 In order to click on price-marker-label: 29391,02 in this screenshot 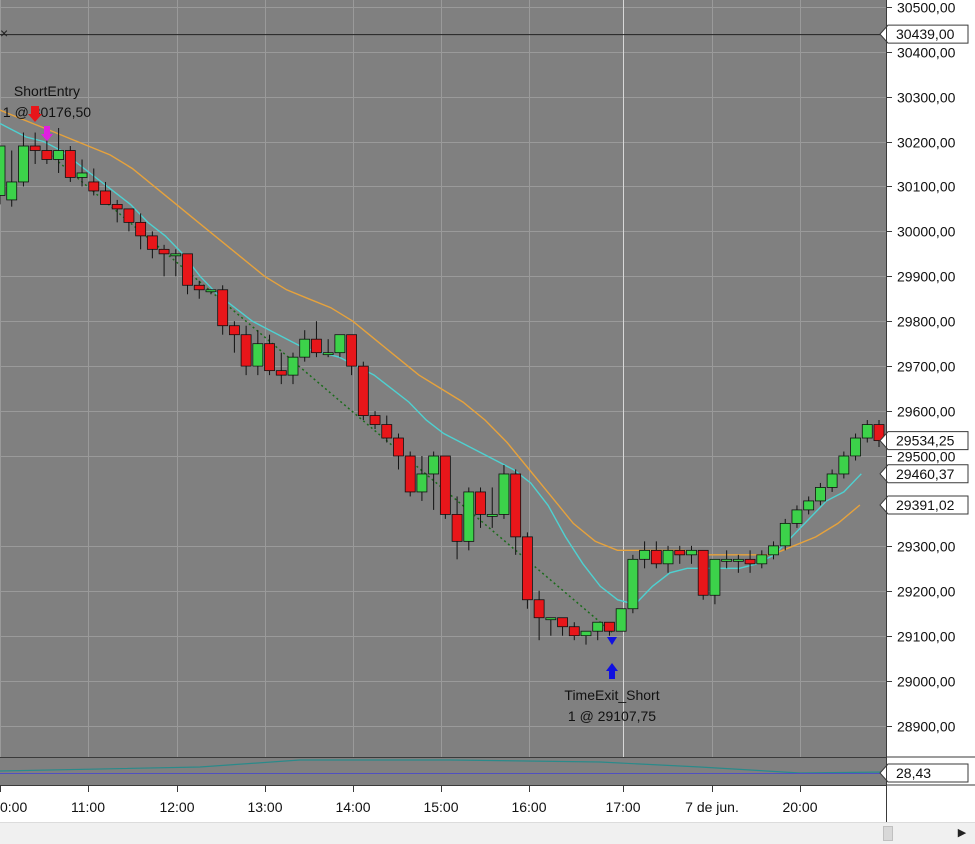, I will do `click(925, 505)`.